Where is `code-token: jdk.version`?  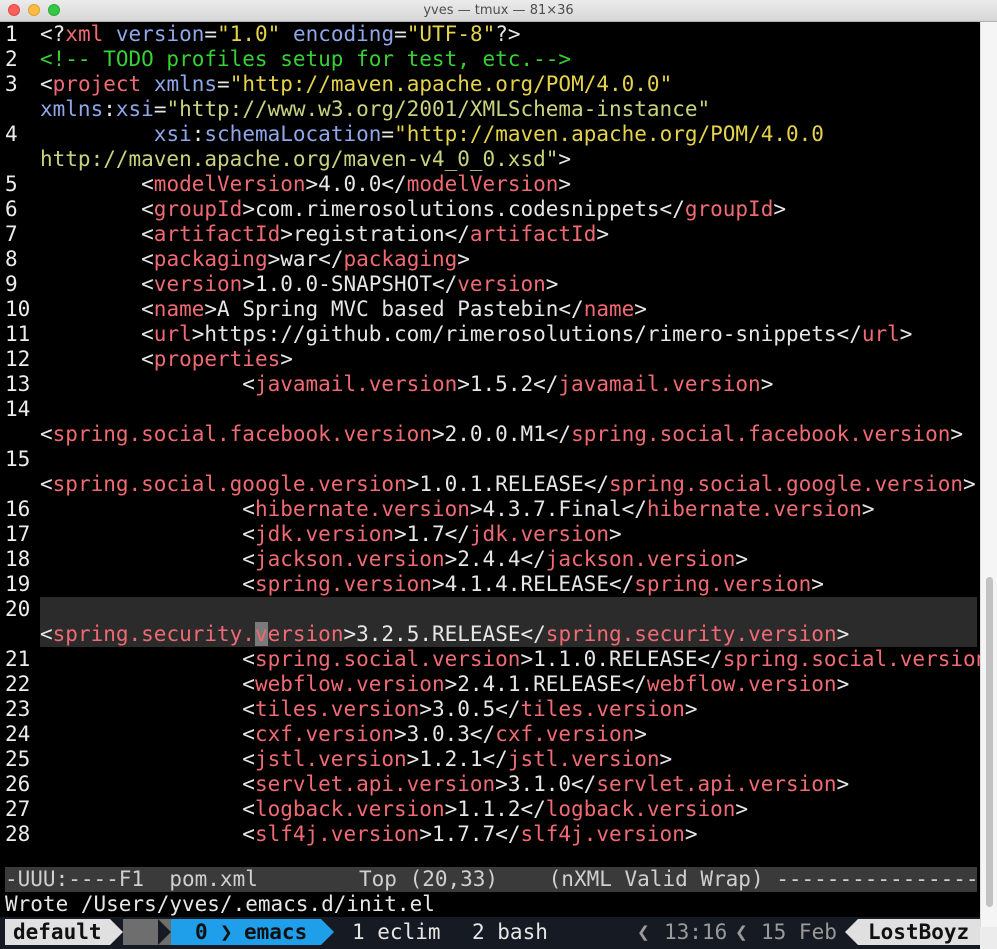 code-token: jdk.version is located at coordinates (539, 534).